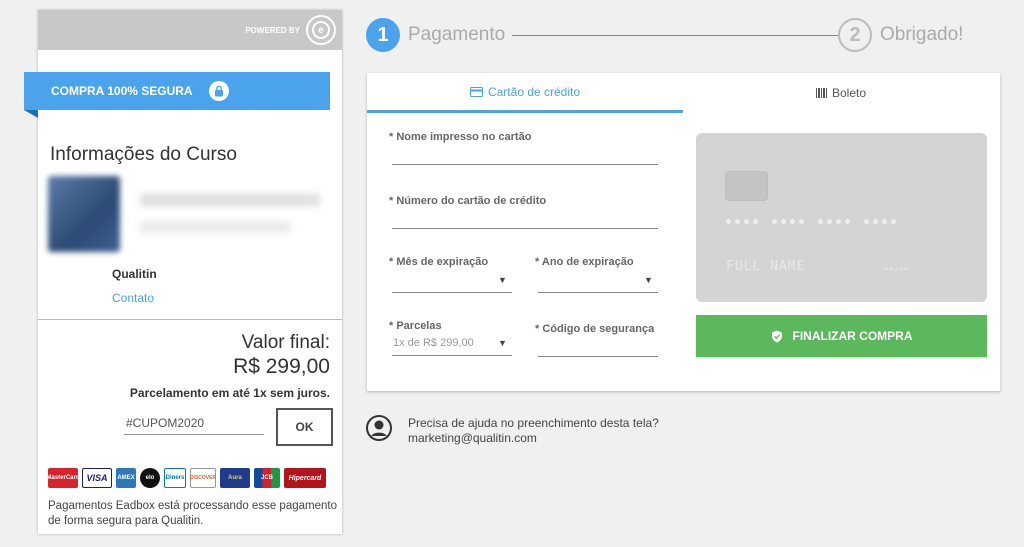 This screenshot has height=547, width=1024. What do you see at coordinates (230, 200) in the screenshot?
I see `course-name-blurred` at bounding box center [230, 200].